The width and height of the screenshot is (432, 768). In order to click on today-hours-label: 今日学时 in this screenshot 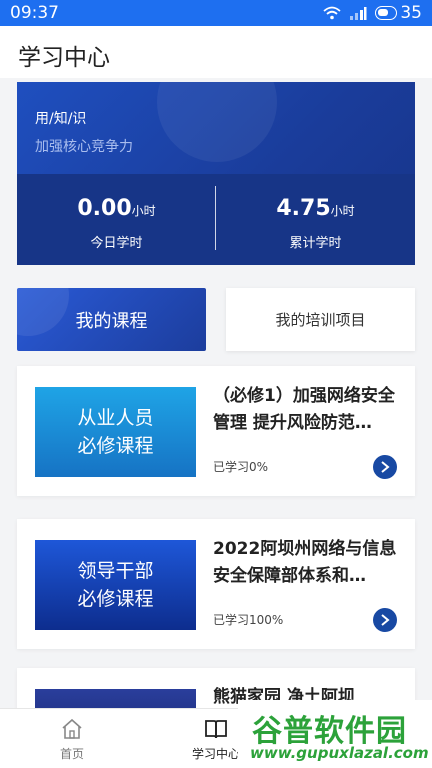, I will do `click(116, 243)`.